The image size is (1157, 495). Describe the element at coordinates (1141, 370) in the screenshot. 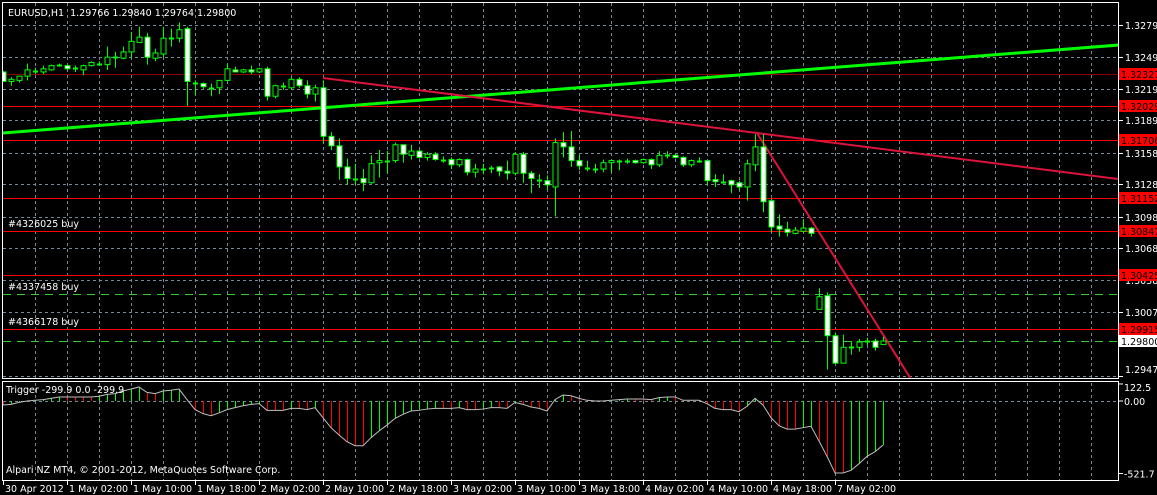

I see `price-tick-label: 1.29470` at that location.